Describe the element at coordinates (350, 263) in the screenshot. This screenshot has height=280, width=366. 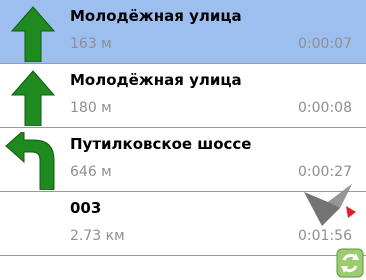
I see `refresh-icon` at that location.